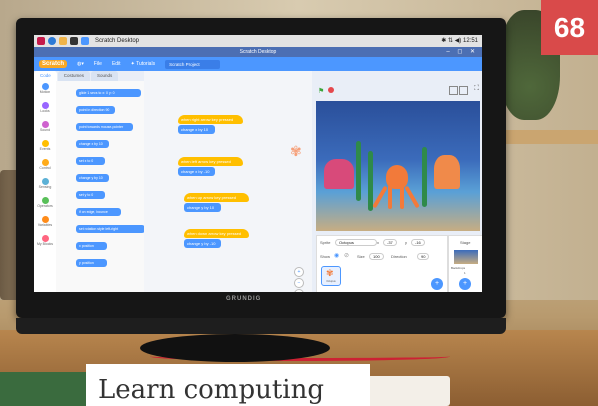 Image resolution: width=598 pixels, height=406 pixels. What do you see at coordinates (192, 64) in the screenshot?
I see `project-title-input: Scratch Project` at bounding box center [192, 64].